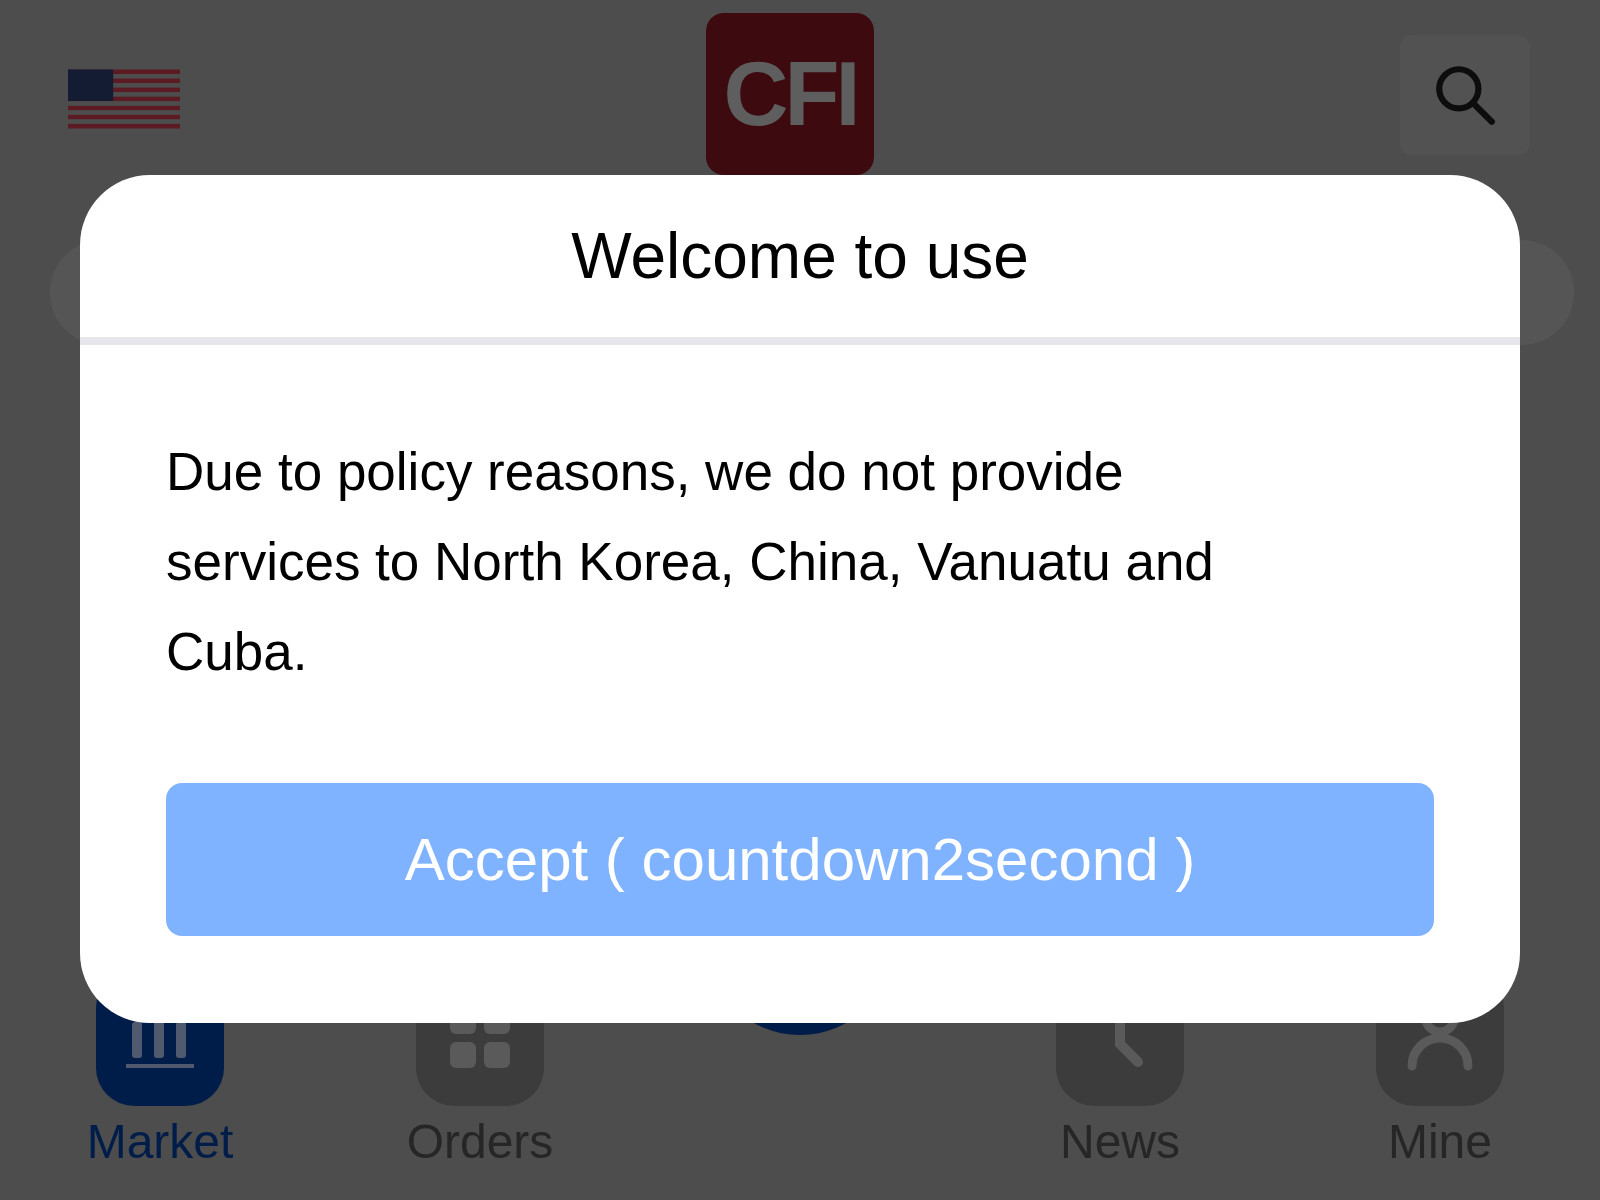 This screenshot has width=1600, height=1200. I want to click on search-button, so click(1465, 95).